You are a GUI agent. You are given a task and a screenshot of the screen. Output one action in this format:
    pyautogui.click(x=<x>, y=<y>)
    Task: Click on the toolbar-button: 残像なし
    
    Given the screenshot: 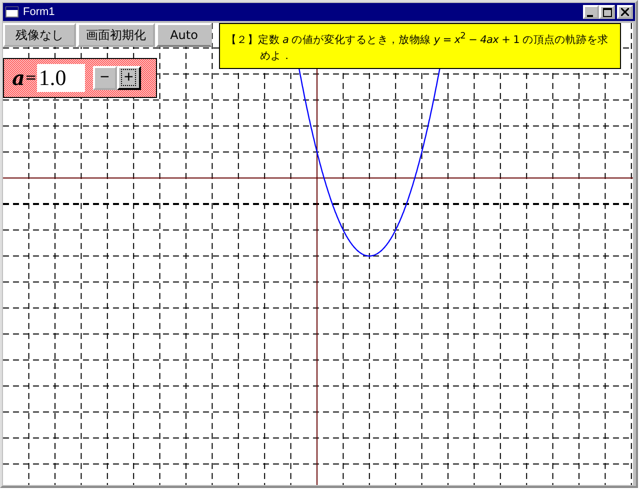 What is the action you would take?
    pyautogui.click(x=39, y=35)
    